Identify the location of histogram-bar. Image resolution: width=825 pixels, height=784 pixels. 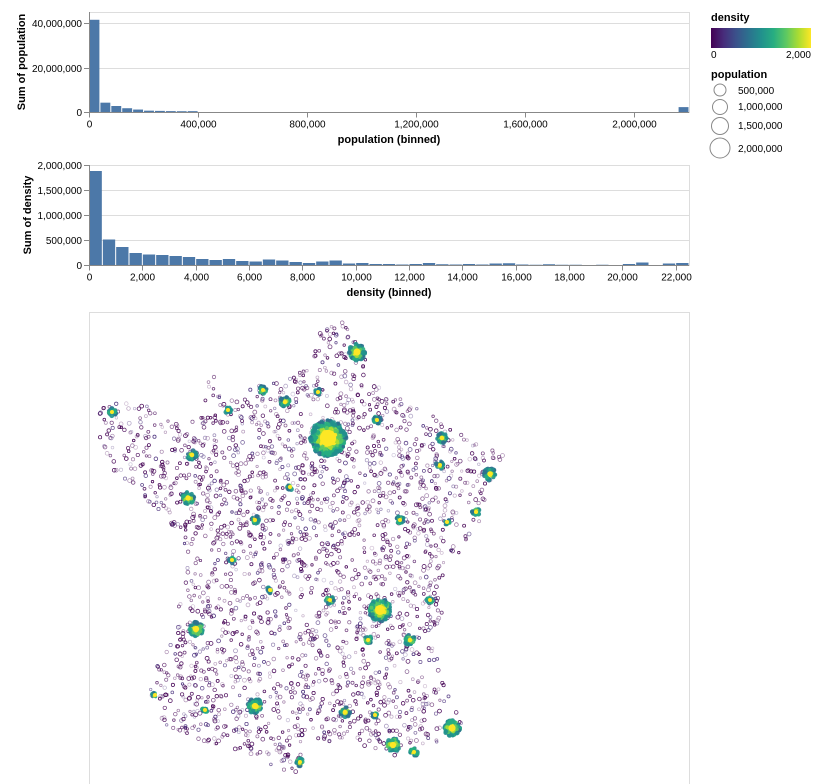
(402, 264).